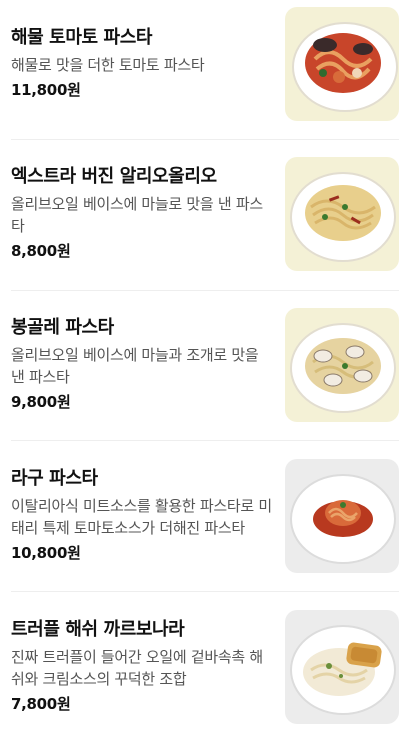 This screenshot has height=753, width=409. I want to click on menu-item-price: 10,800원, so click(46, 553).